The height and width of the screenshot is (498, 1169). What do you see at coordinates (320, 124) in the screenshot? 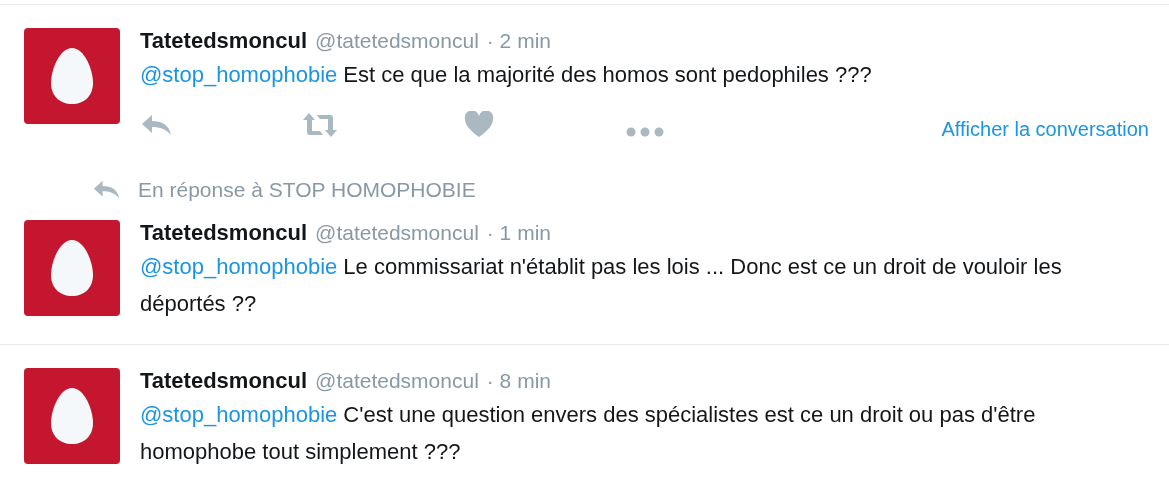
I see `retweet-icon` at bounding box center [320, 124].